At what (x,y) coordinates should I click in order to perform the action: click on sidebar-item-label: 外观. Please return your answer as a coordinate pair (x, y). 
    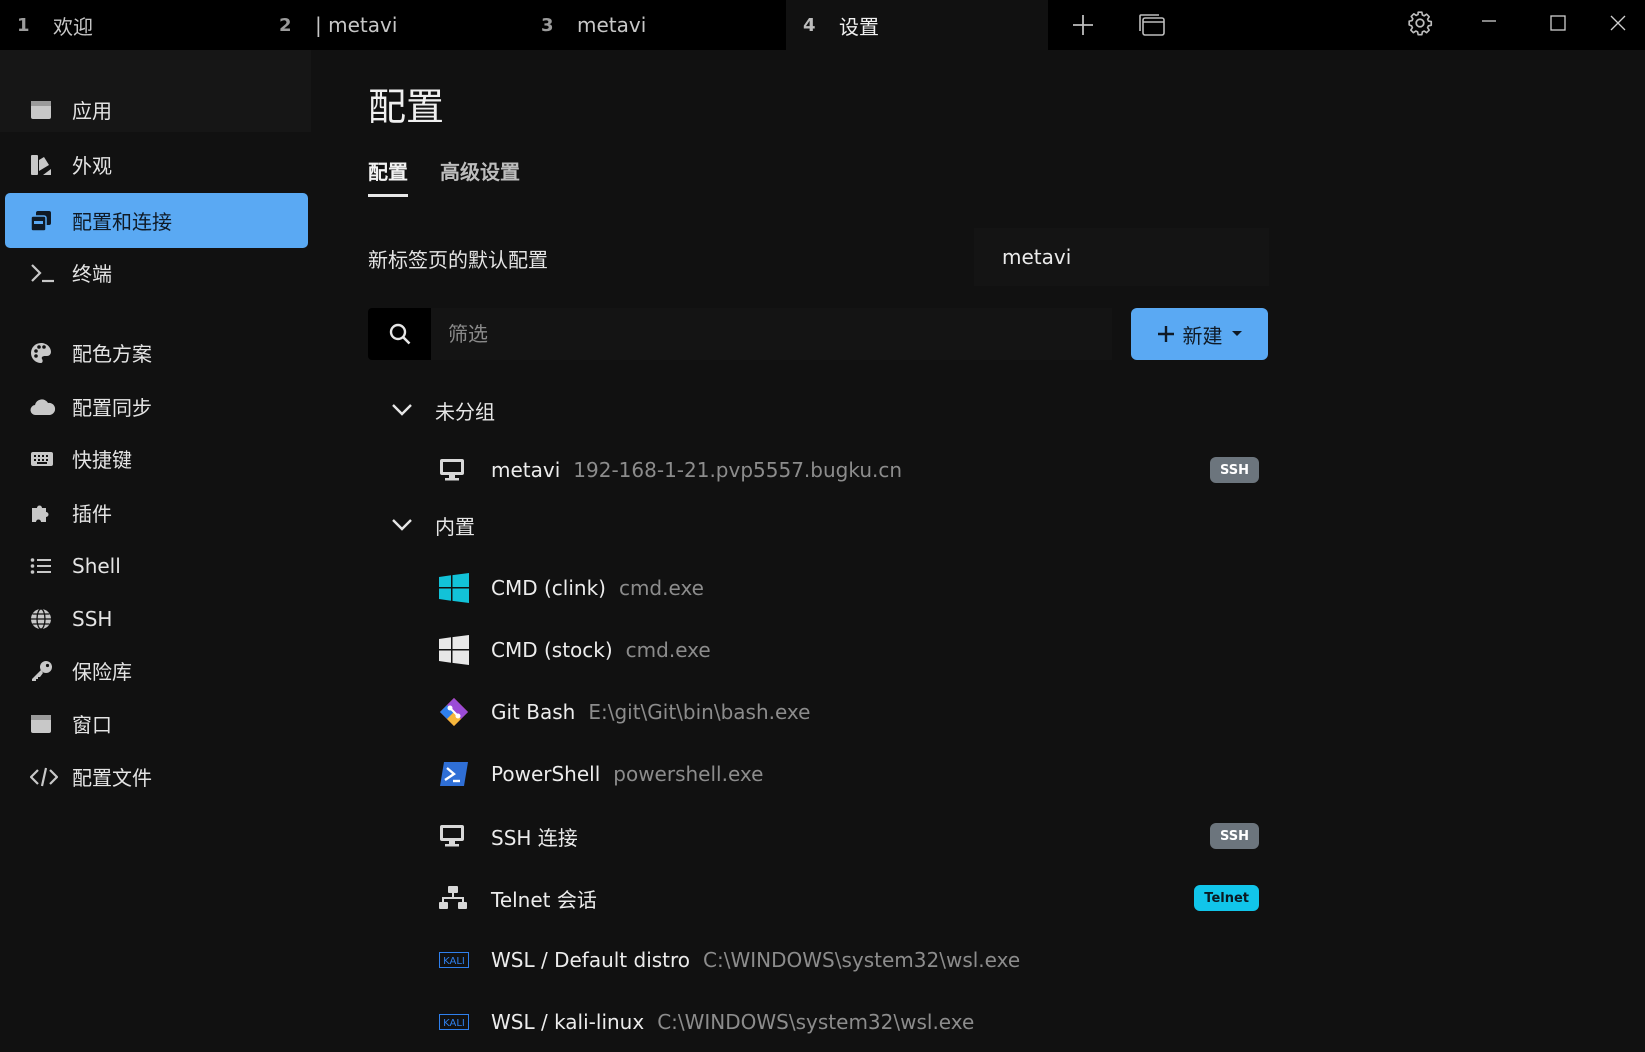
    Looking at the image, I should click on (92, 166).